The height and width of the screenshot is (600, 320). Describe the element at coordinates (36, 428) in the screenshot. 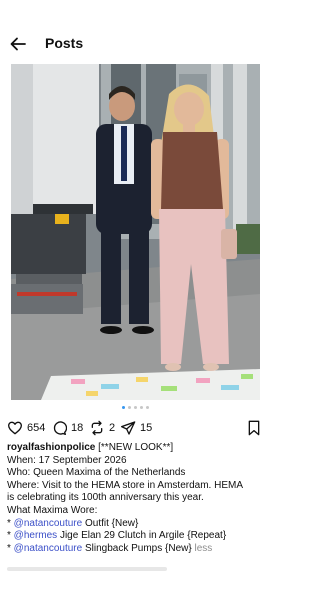

I see `like-count: 654` at that location.